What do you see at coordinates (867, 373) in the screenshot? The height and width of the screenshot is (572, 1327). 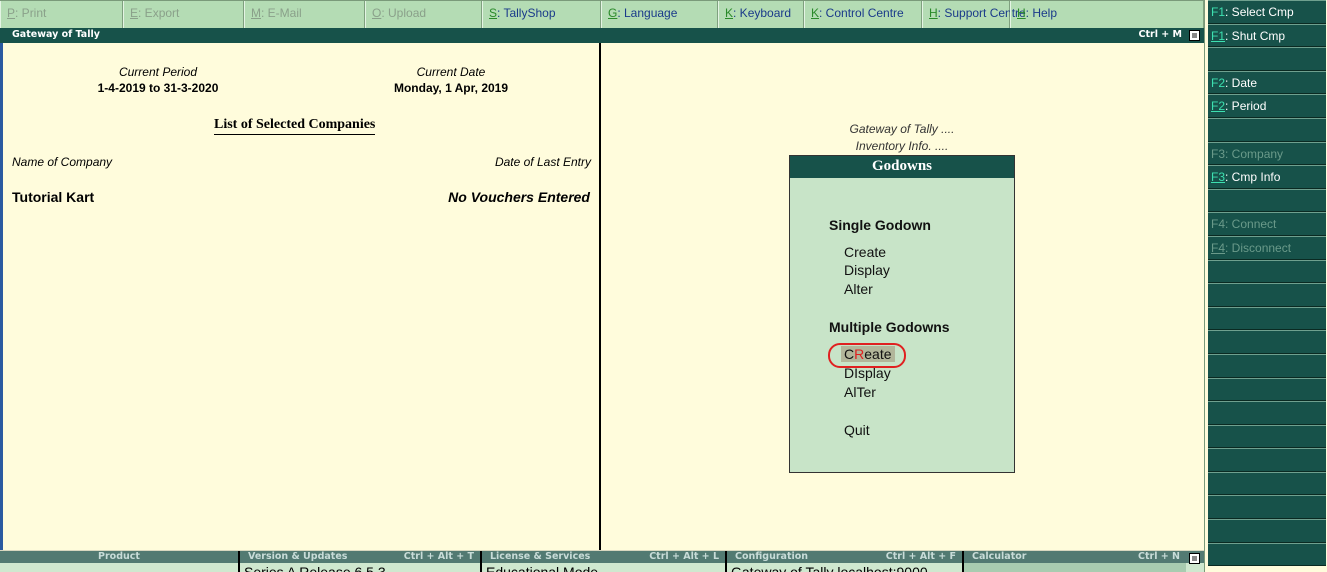 I see `menu-item-multiple-display: DIsplay` at bounding box center [867, 373].